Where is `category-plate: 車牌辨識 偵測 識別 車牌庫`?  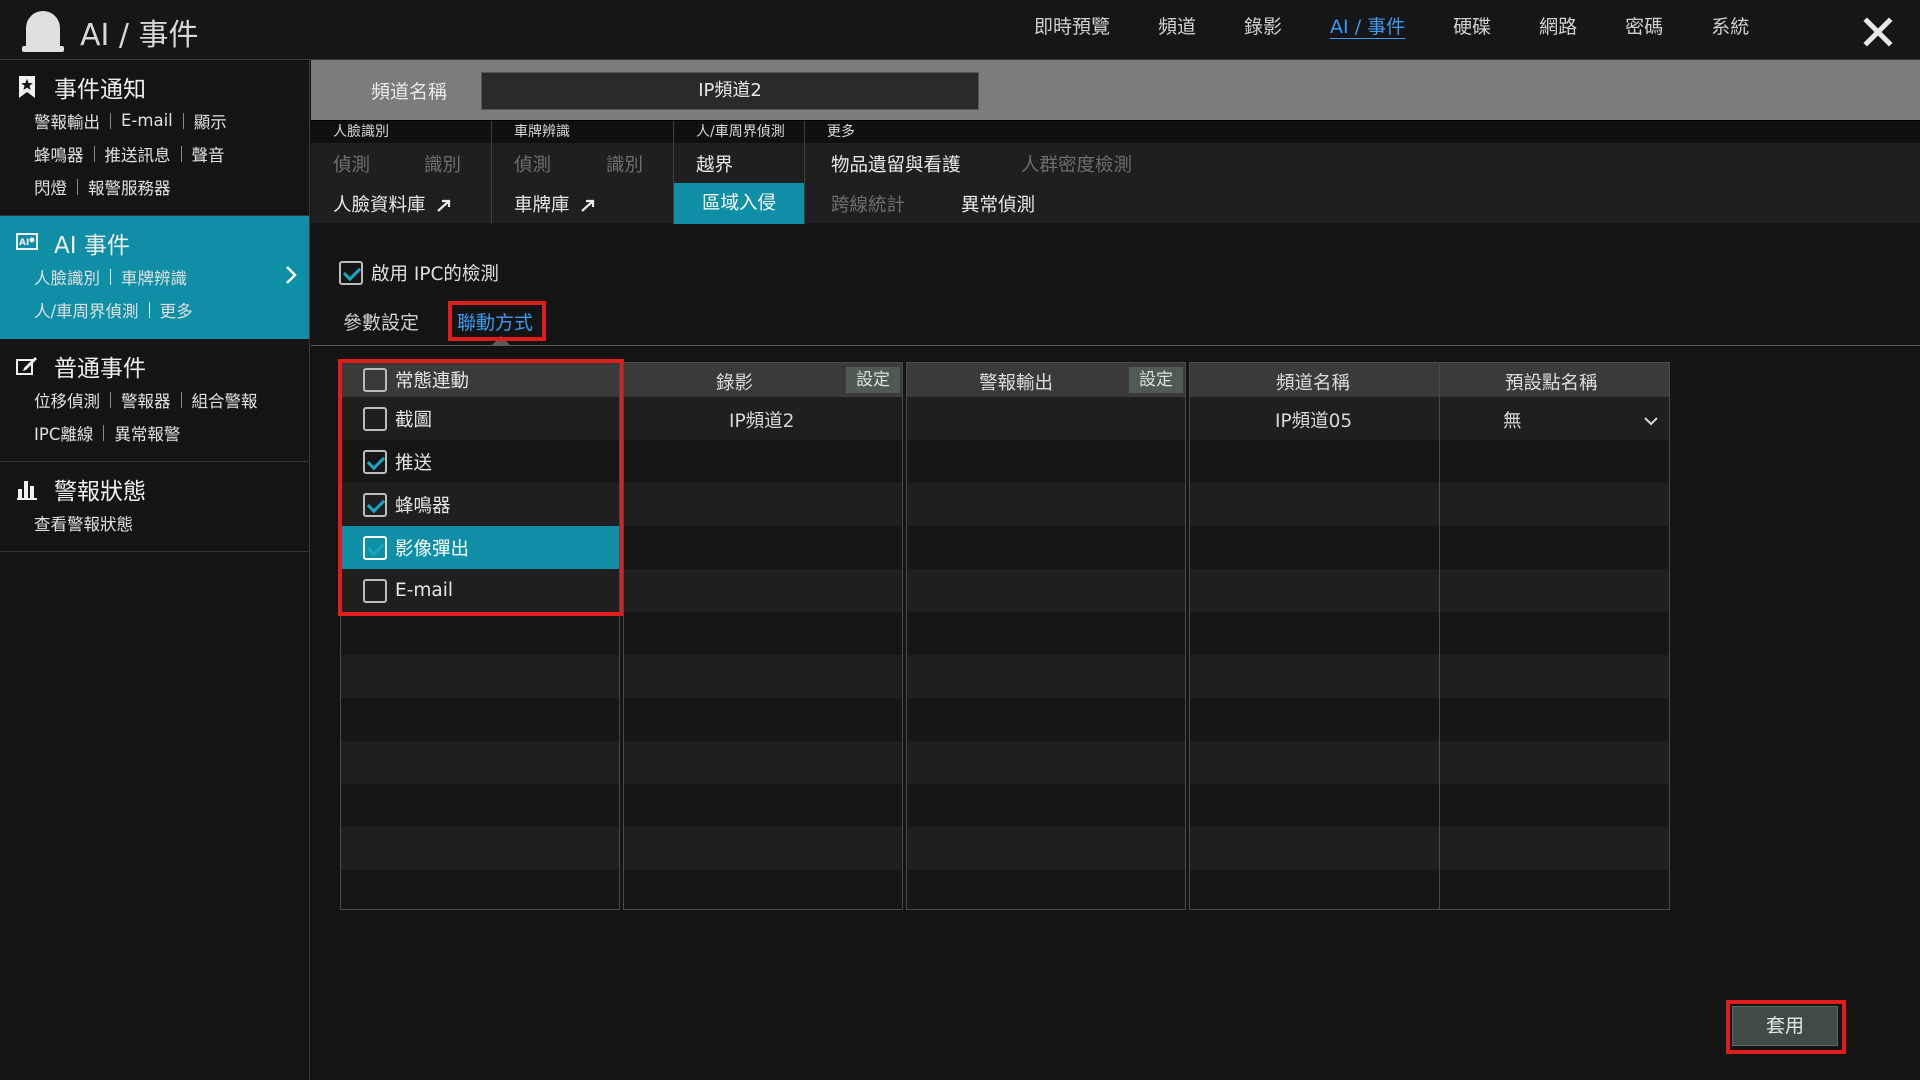
category-plate: 車牌辨識 偵測 識別 車牌庫 is located at coordinates (583, 172).